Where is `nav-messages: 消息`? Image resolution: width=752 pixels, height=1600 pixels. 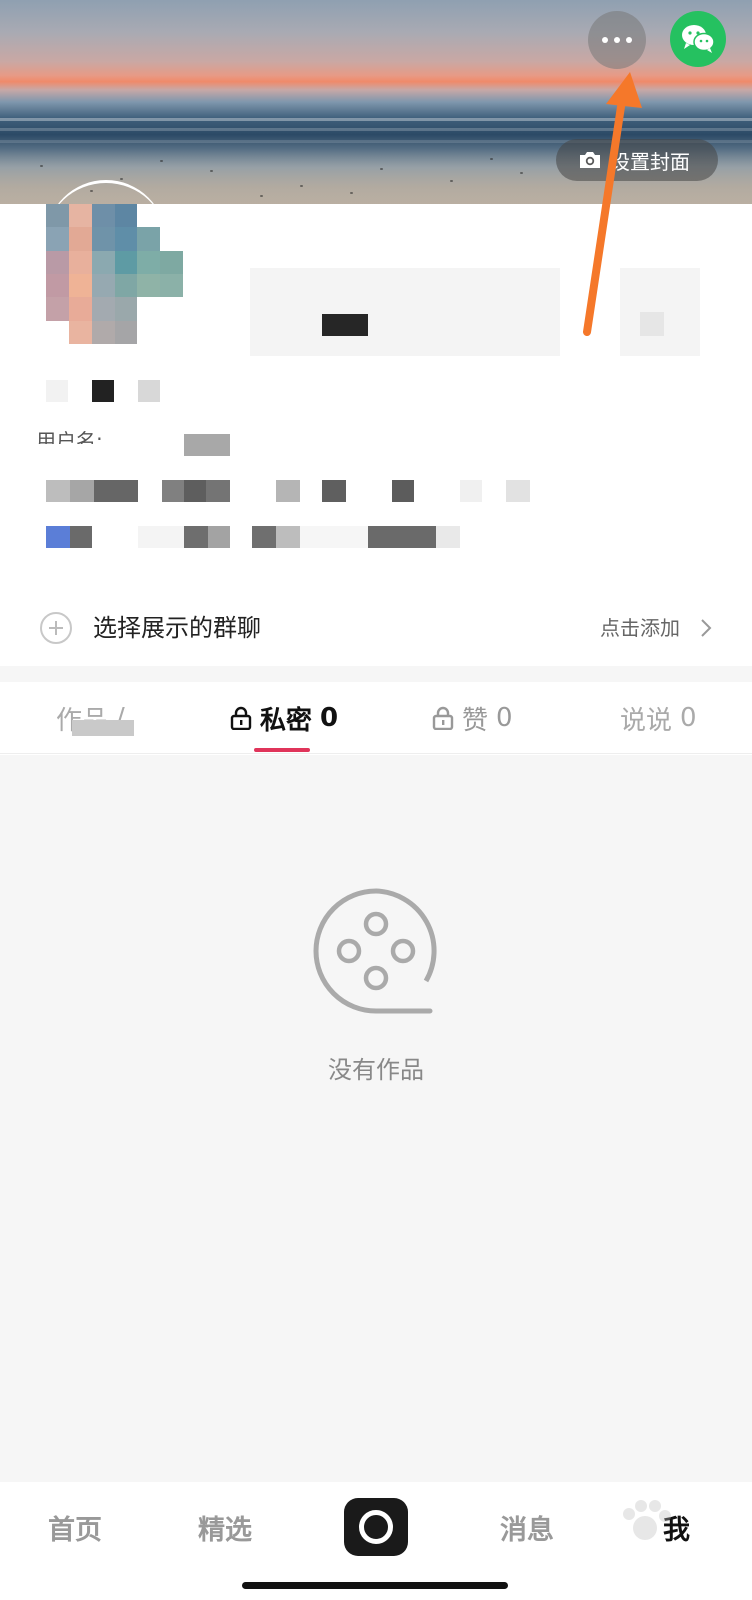 nav-messages: 消息 is located at coordinates (527, 1527).